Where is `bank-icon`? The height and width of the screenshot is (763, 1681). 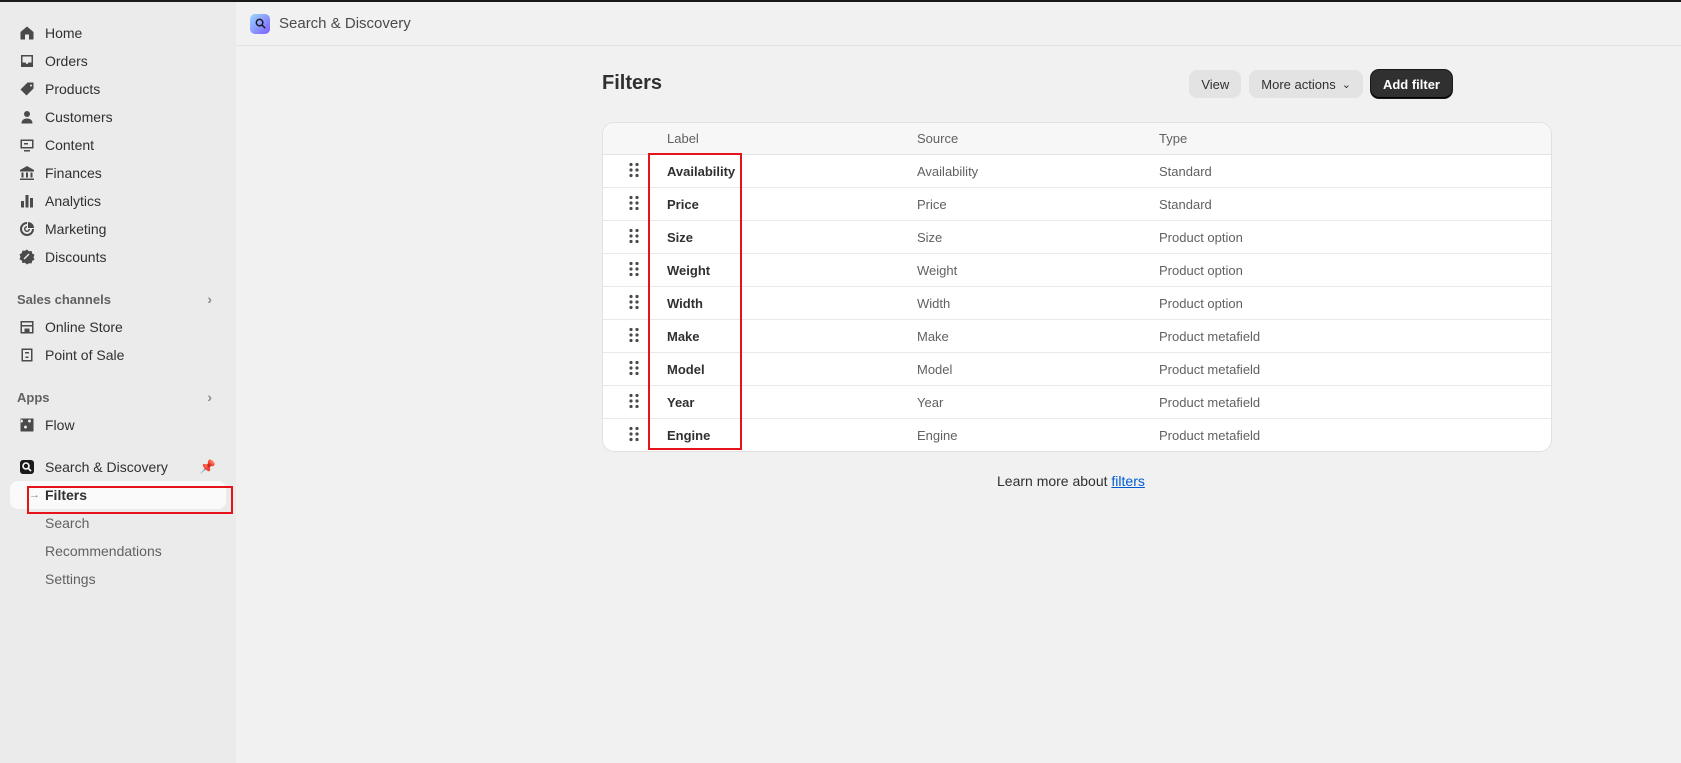
bank-icon is located at coordinates (27, 173).